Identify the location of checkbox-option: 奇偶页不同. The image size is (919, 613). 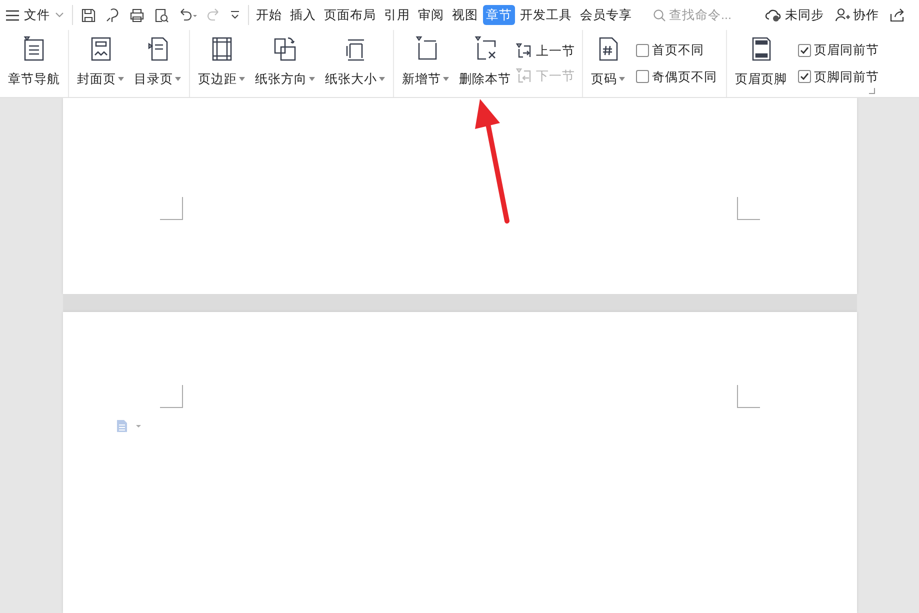
(676, 77).